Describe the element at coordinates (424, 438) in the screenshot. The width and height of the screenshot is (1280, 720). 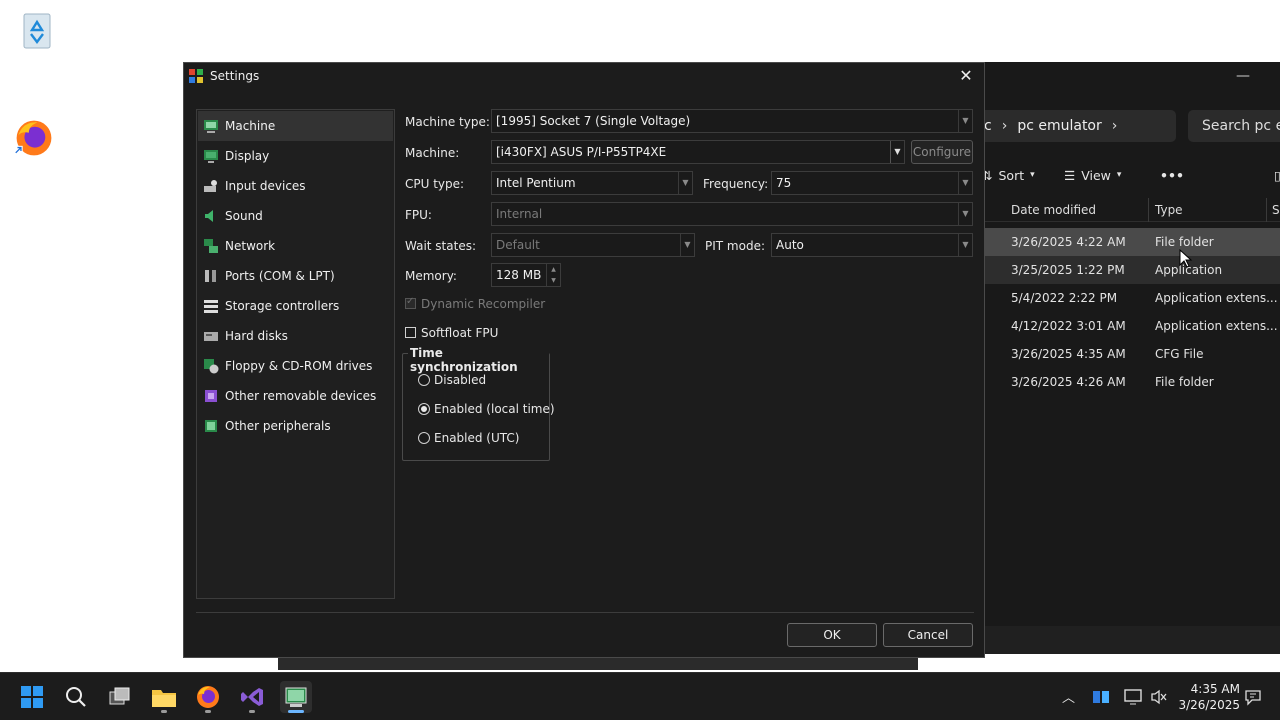
I see `time-sync-utc-radio` at that location.